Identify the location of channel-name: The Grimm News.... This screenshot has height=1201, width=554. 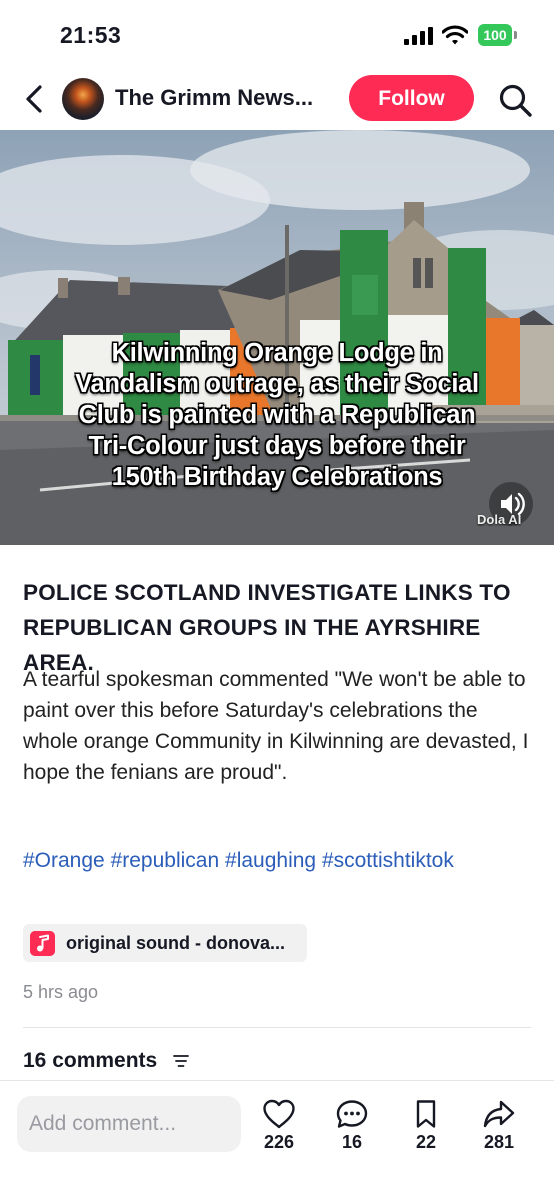
(214, 98).